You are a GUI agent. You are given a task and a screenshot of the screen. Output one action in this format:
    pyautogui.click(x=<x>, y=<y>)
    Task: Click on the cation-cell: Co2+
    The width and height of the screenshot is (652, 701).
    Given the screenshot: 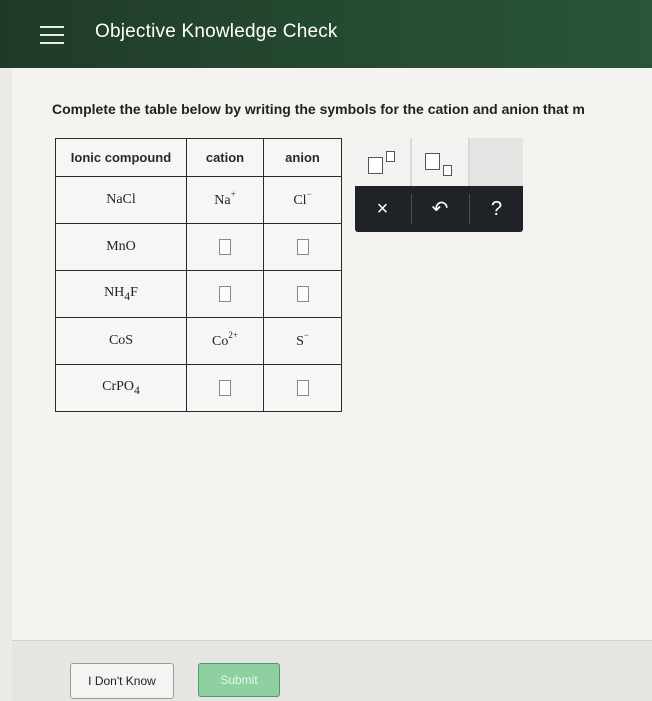 What is the action you would take?
    pyautogui.click(x=225, y=341)
    